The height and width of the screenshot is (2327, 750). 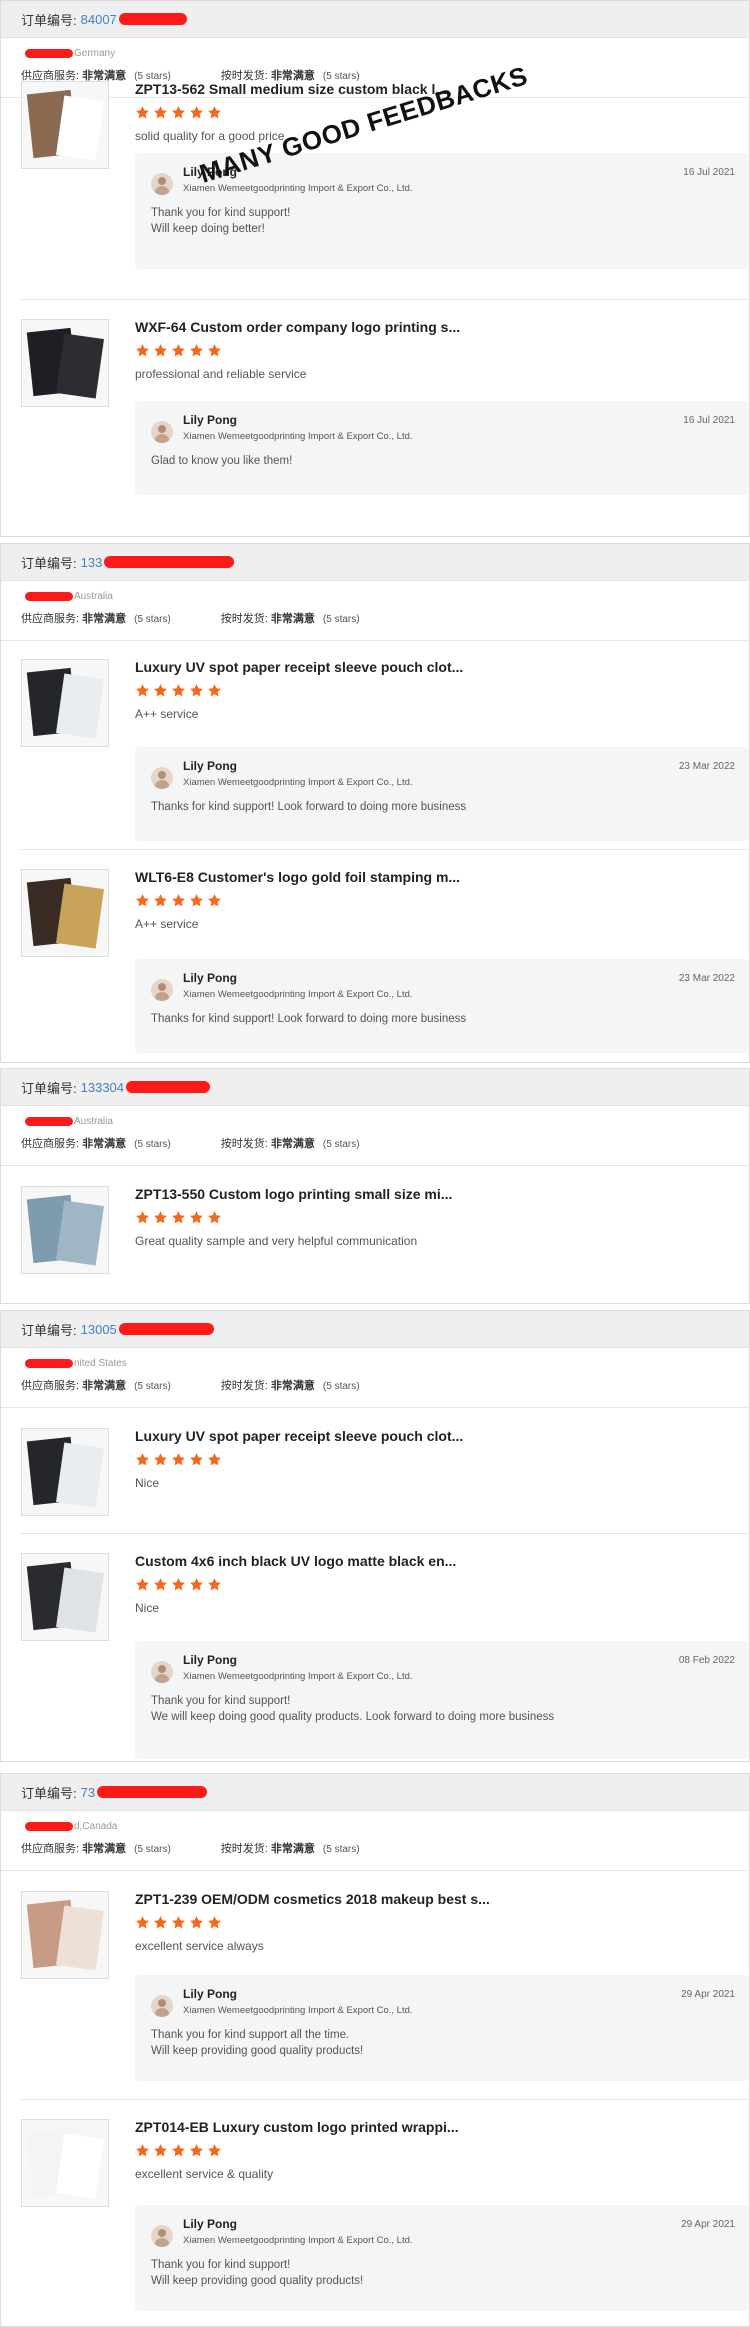 I want to click on order-number-link: 133304, so click(x=102, y=1087).